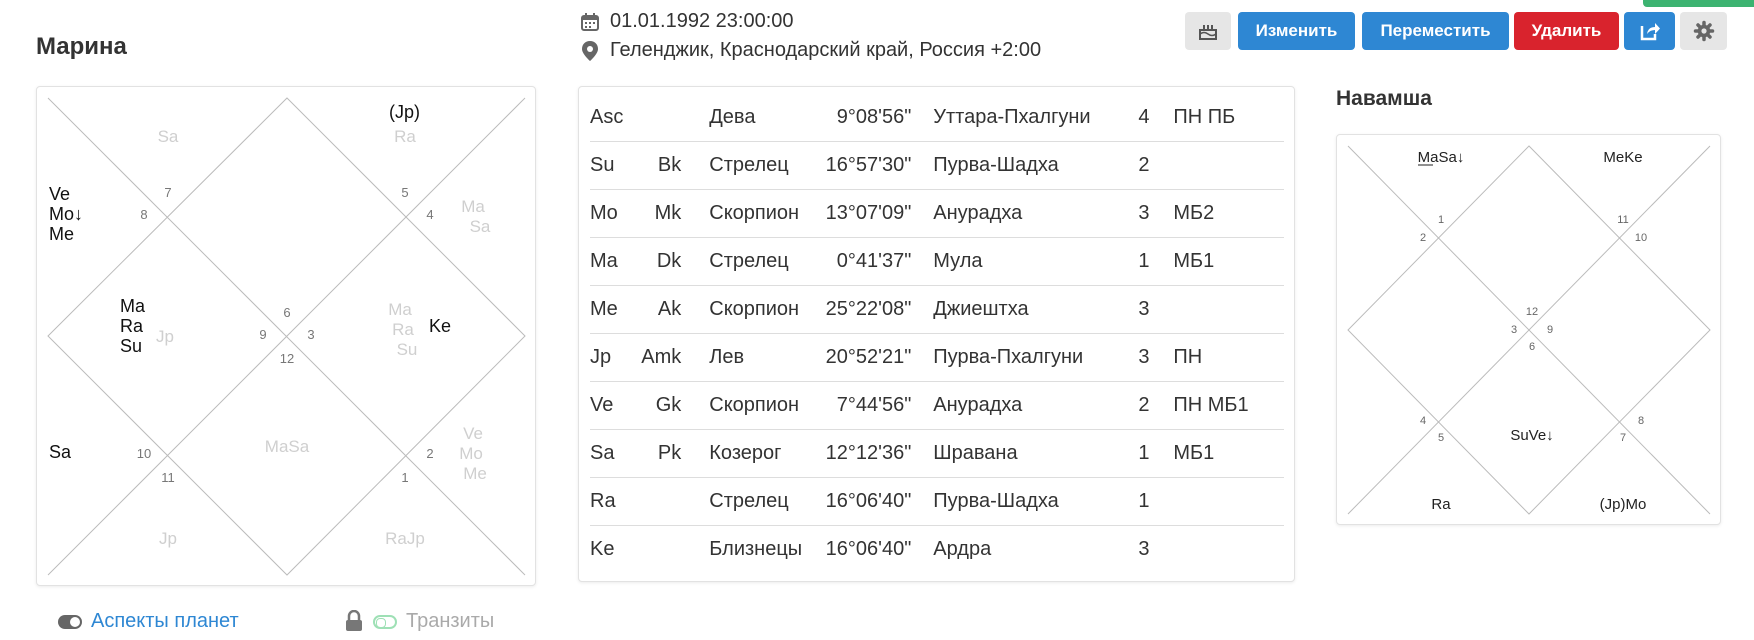 The width and height of the screenshot is (1754, 640). Describe the element at coordinates (962, 549) in the screenshot. I see `cell-nakshatra: Ардра` at that location.